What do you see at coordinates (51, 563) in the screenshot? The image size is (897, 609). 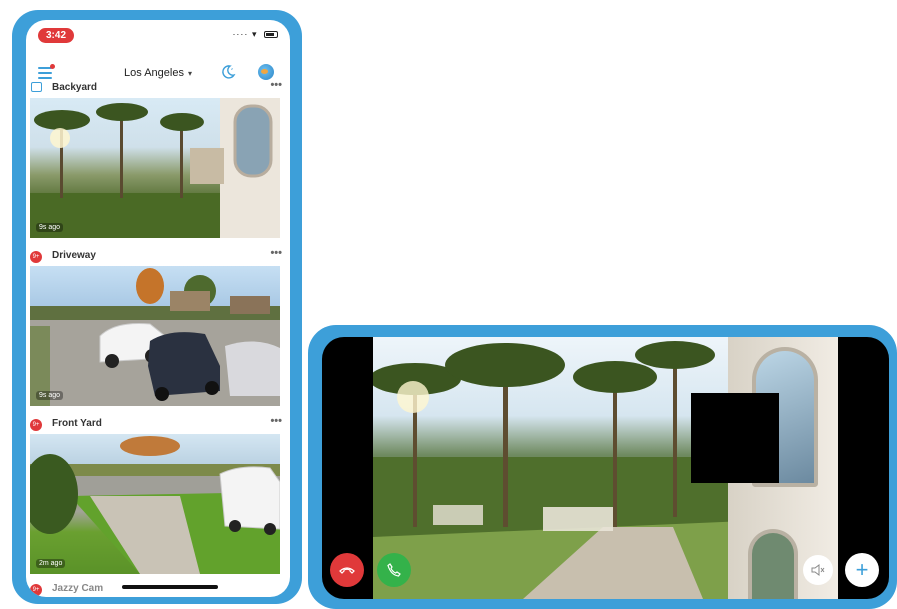 I see `last-updated: 2m ago` at bounding box center [51, 563].